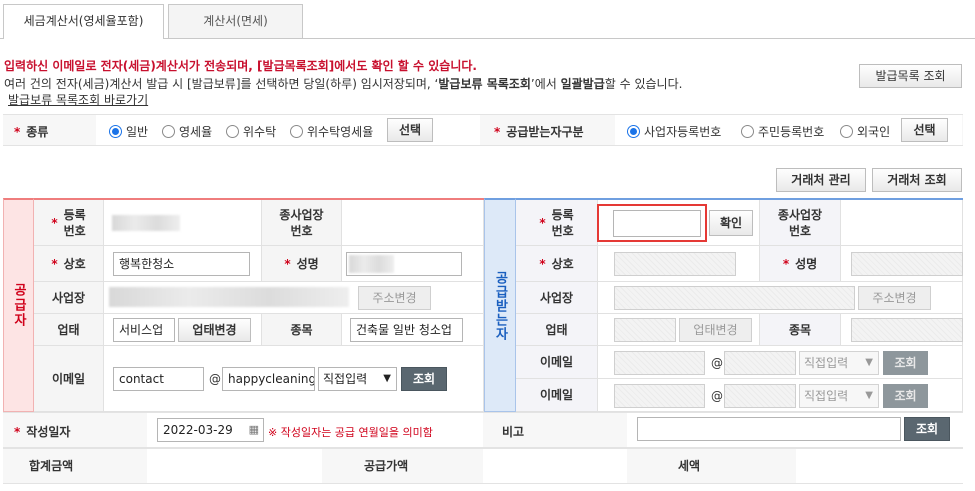 The height and width of the screenshot is (491, 975). I want to click on kind-option-zero: 영세율, so click(187, 131).